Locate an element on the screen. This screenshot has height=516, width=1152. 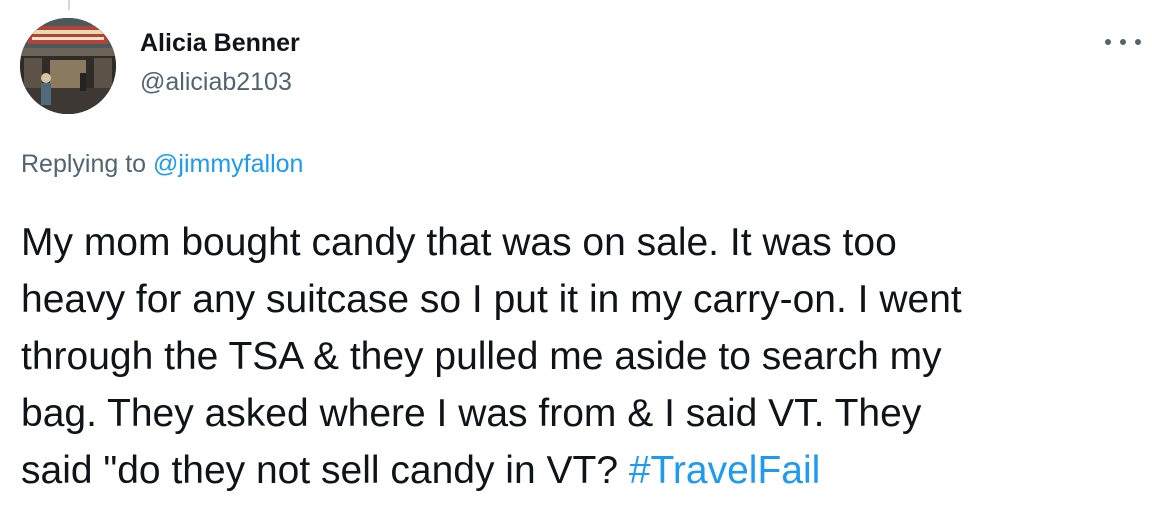
reply-mention-link: @jimmyfallon is located at coordinates (228, 164).